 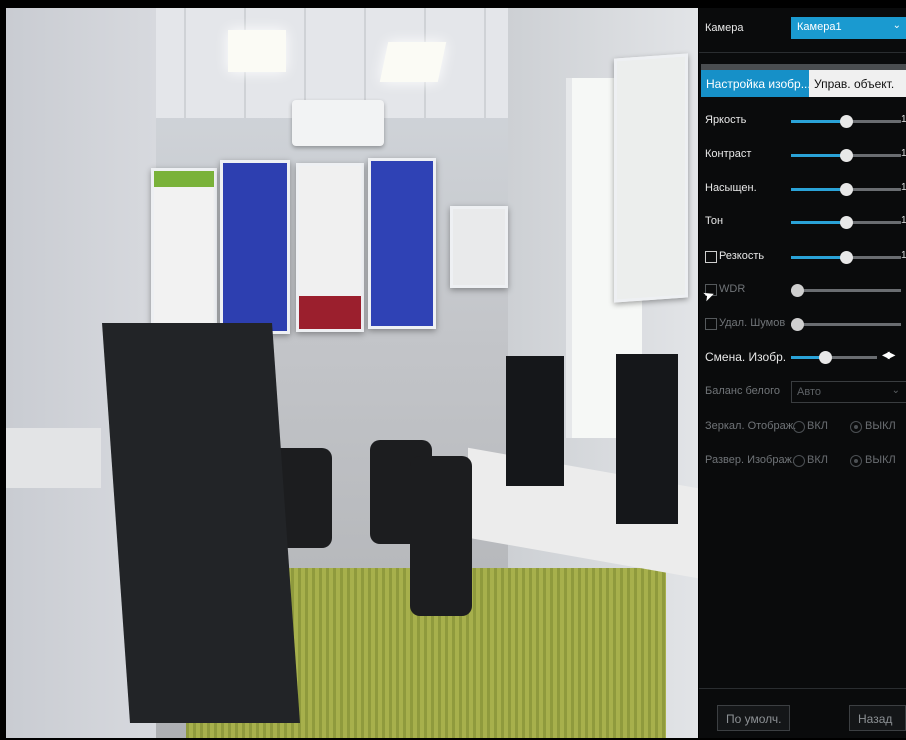 What do you see at coordinates (752, 323) in the screenshot?
I see `slider-label: Удал. Шумов` at bounding box center [752, 323].